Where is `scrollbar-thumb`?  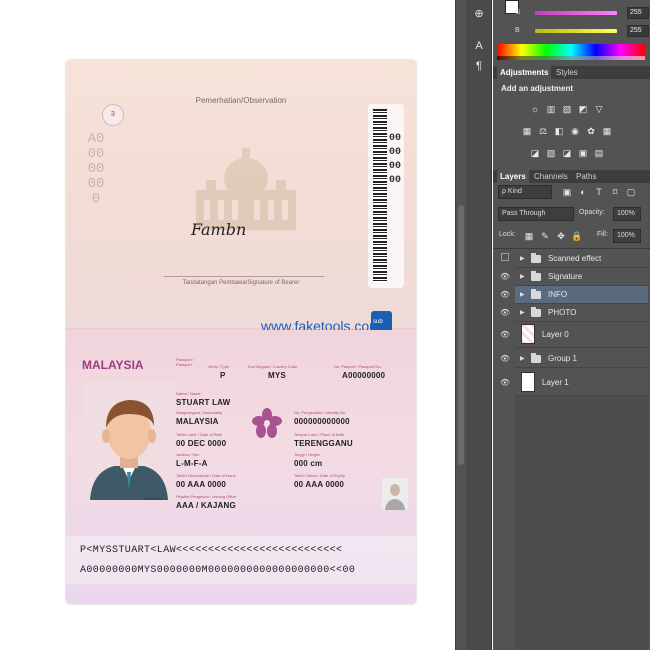 scrollbar-thumb is located at coordinates (461, 335).